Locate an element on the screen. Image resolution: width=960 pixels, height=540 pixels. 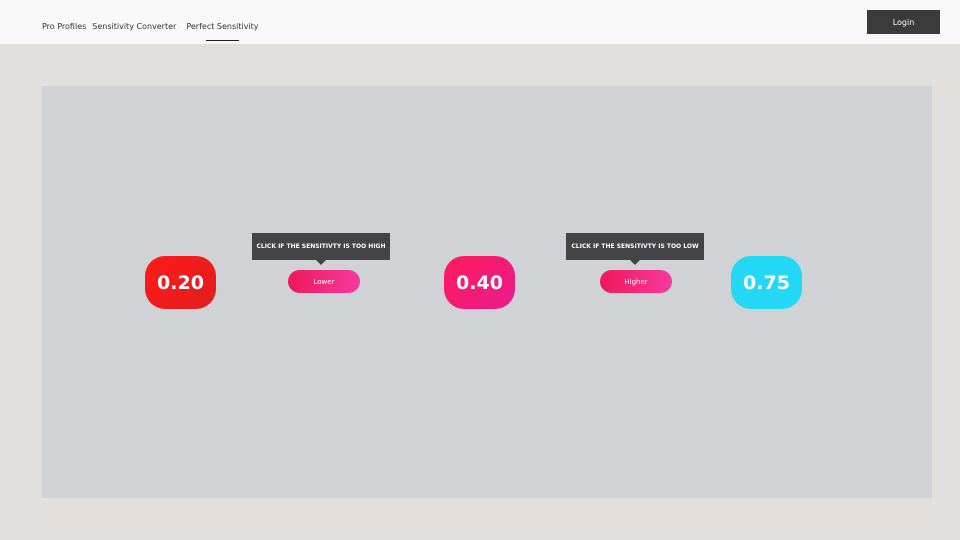
higher-tooltip: CLICK IF THE SENSITIVTY IS TOO LOW is located at coordinates (635, 249).